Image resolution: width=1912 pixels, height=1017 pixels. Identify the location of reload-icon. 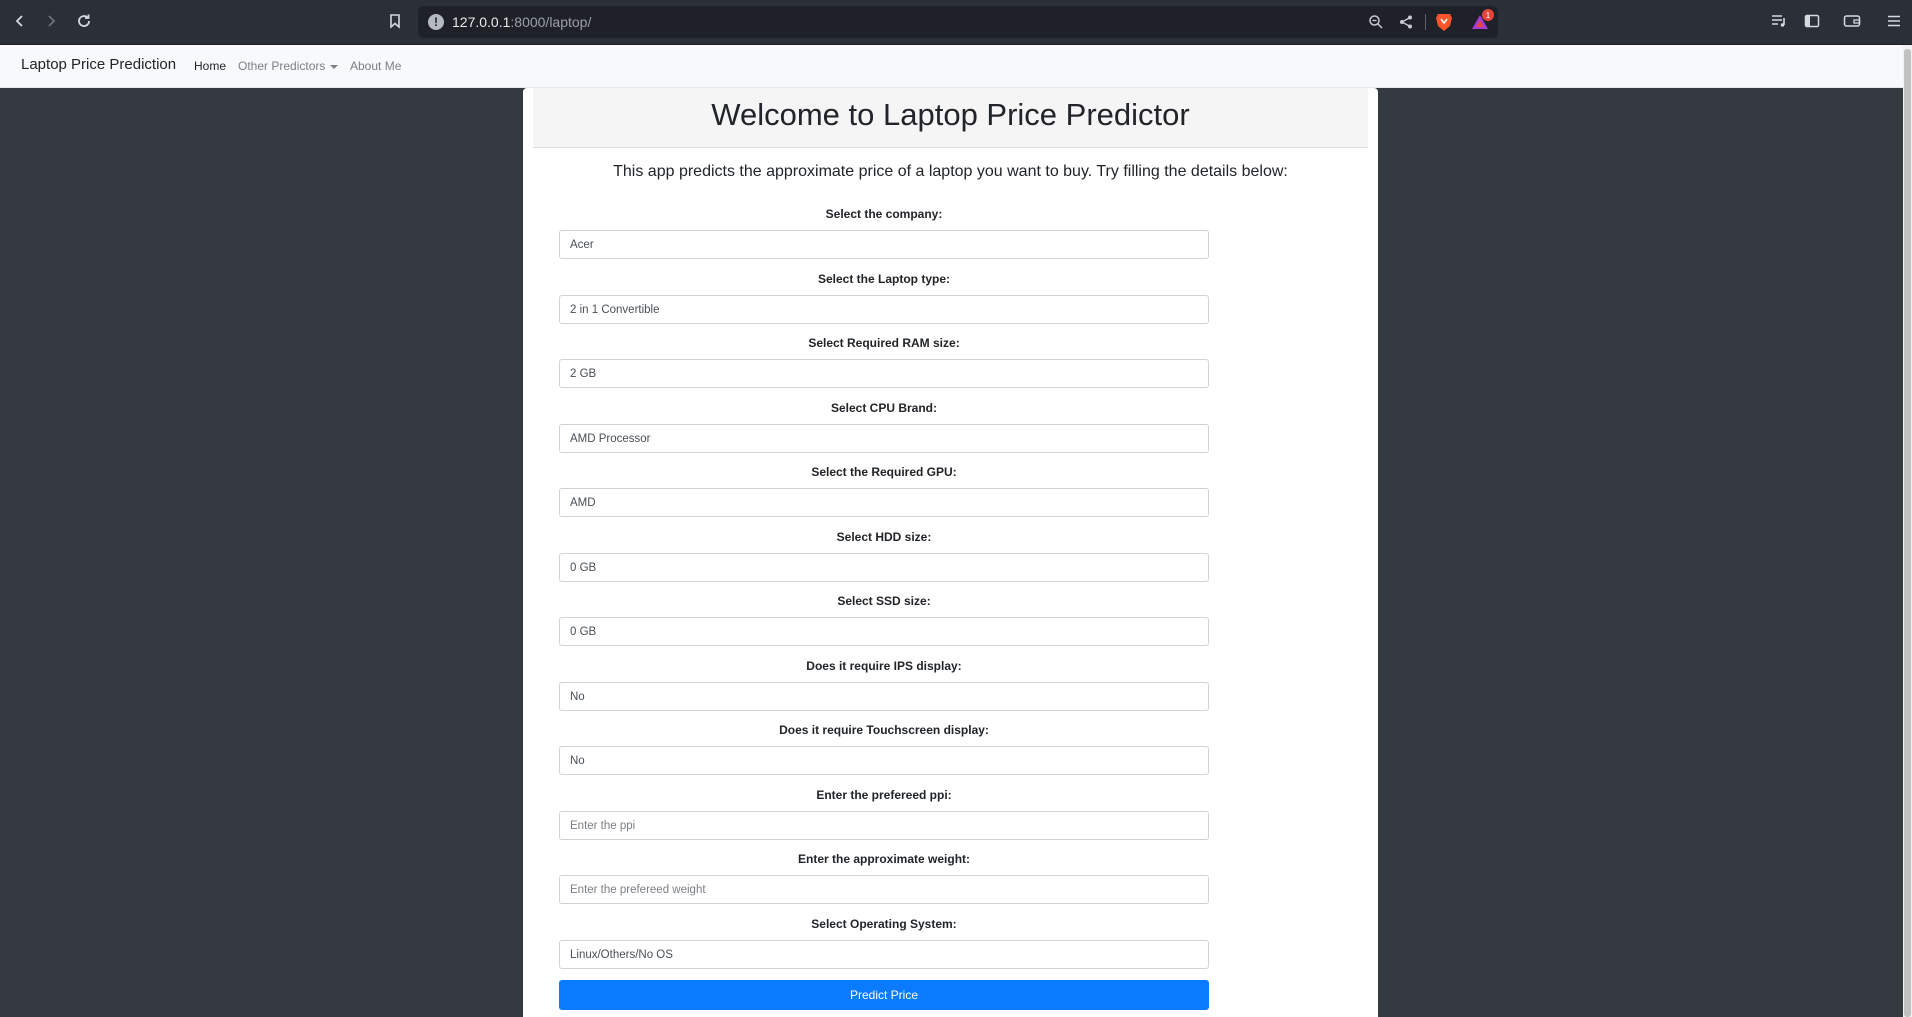
(84, 21).